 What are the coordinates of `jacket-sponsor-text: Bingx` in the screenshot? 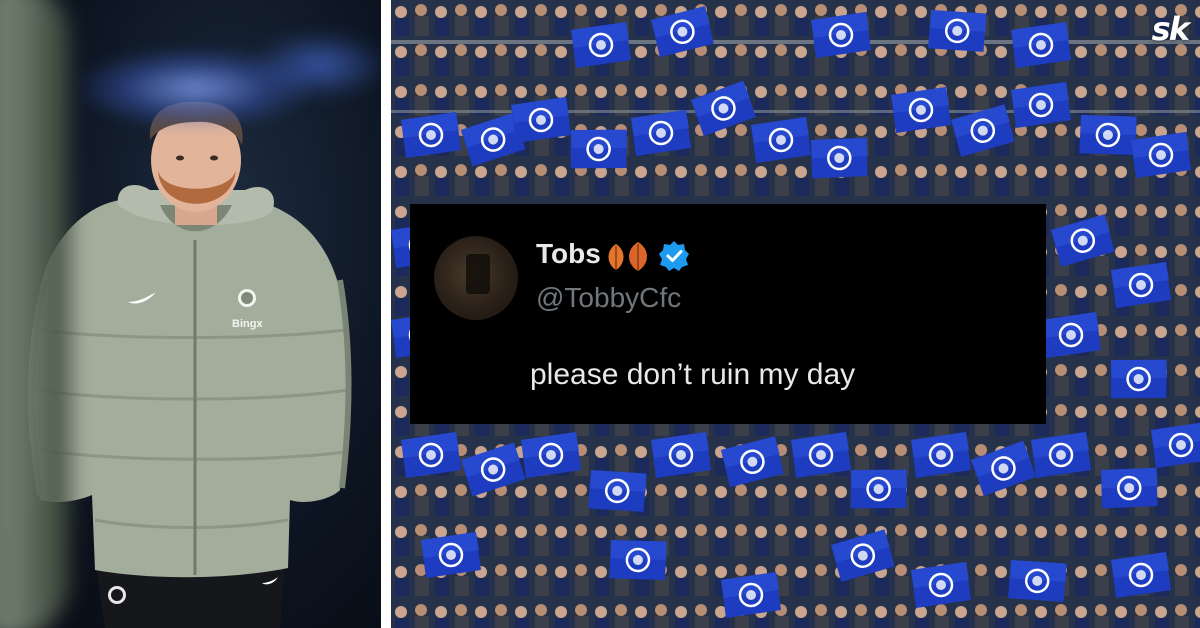 It's located at (247, 324).